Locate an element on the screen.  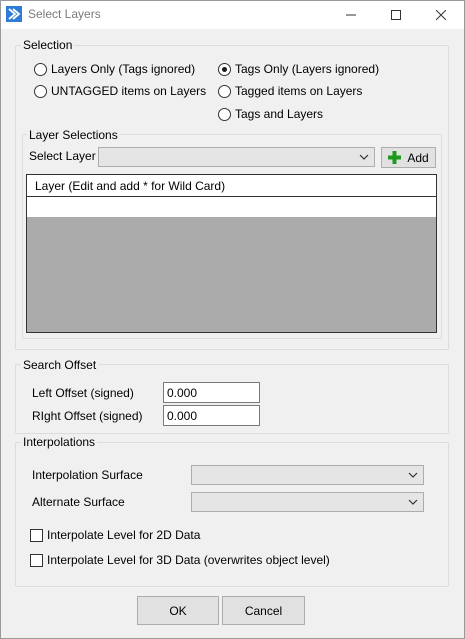
radio-tags-only: Tags Only (Layers ignored) is located at coordinates (298, 69).